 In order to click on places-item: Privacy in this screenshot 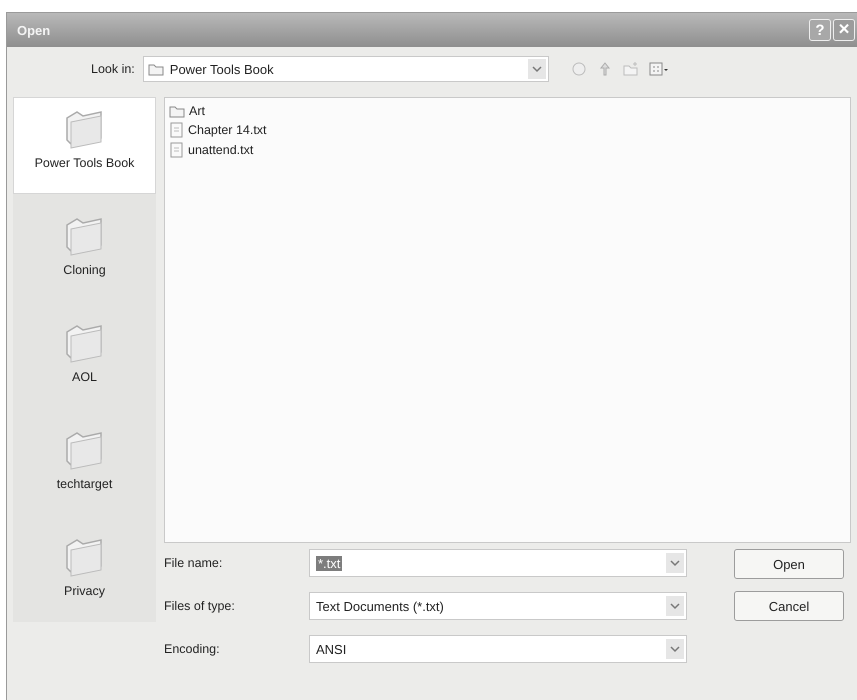, I will do `click(84, 573)`.